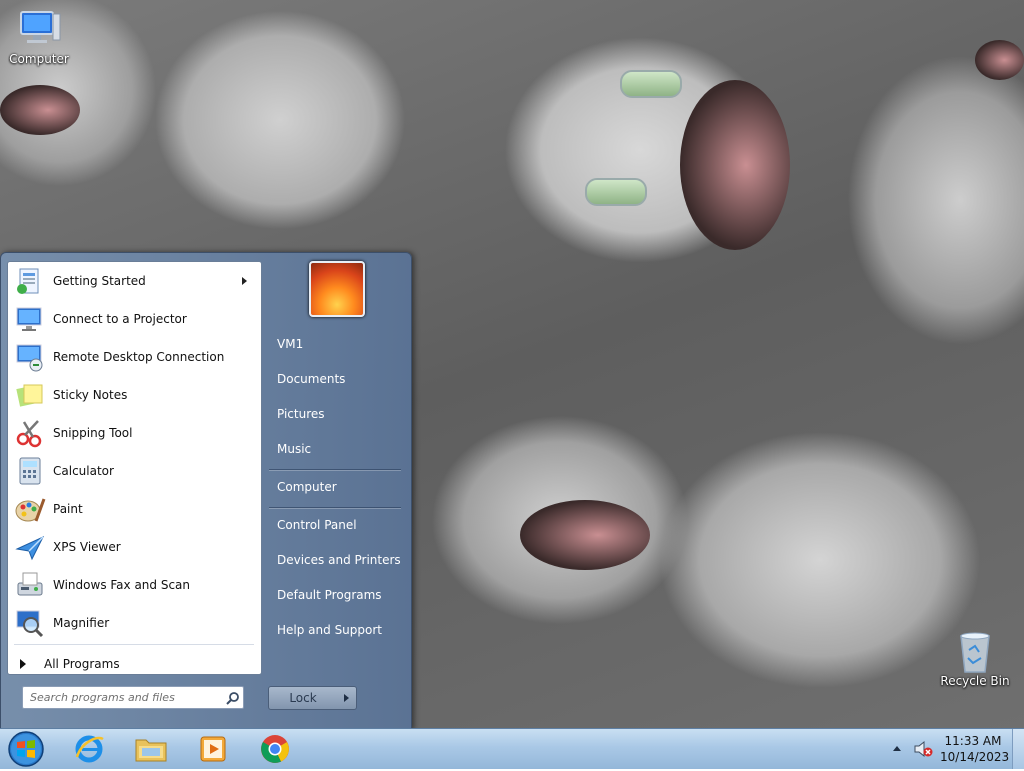 Image resolution: width=1024 pixels, height=771 pixels. I want to click on lock-label: Lock, so click(303, 698).